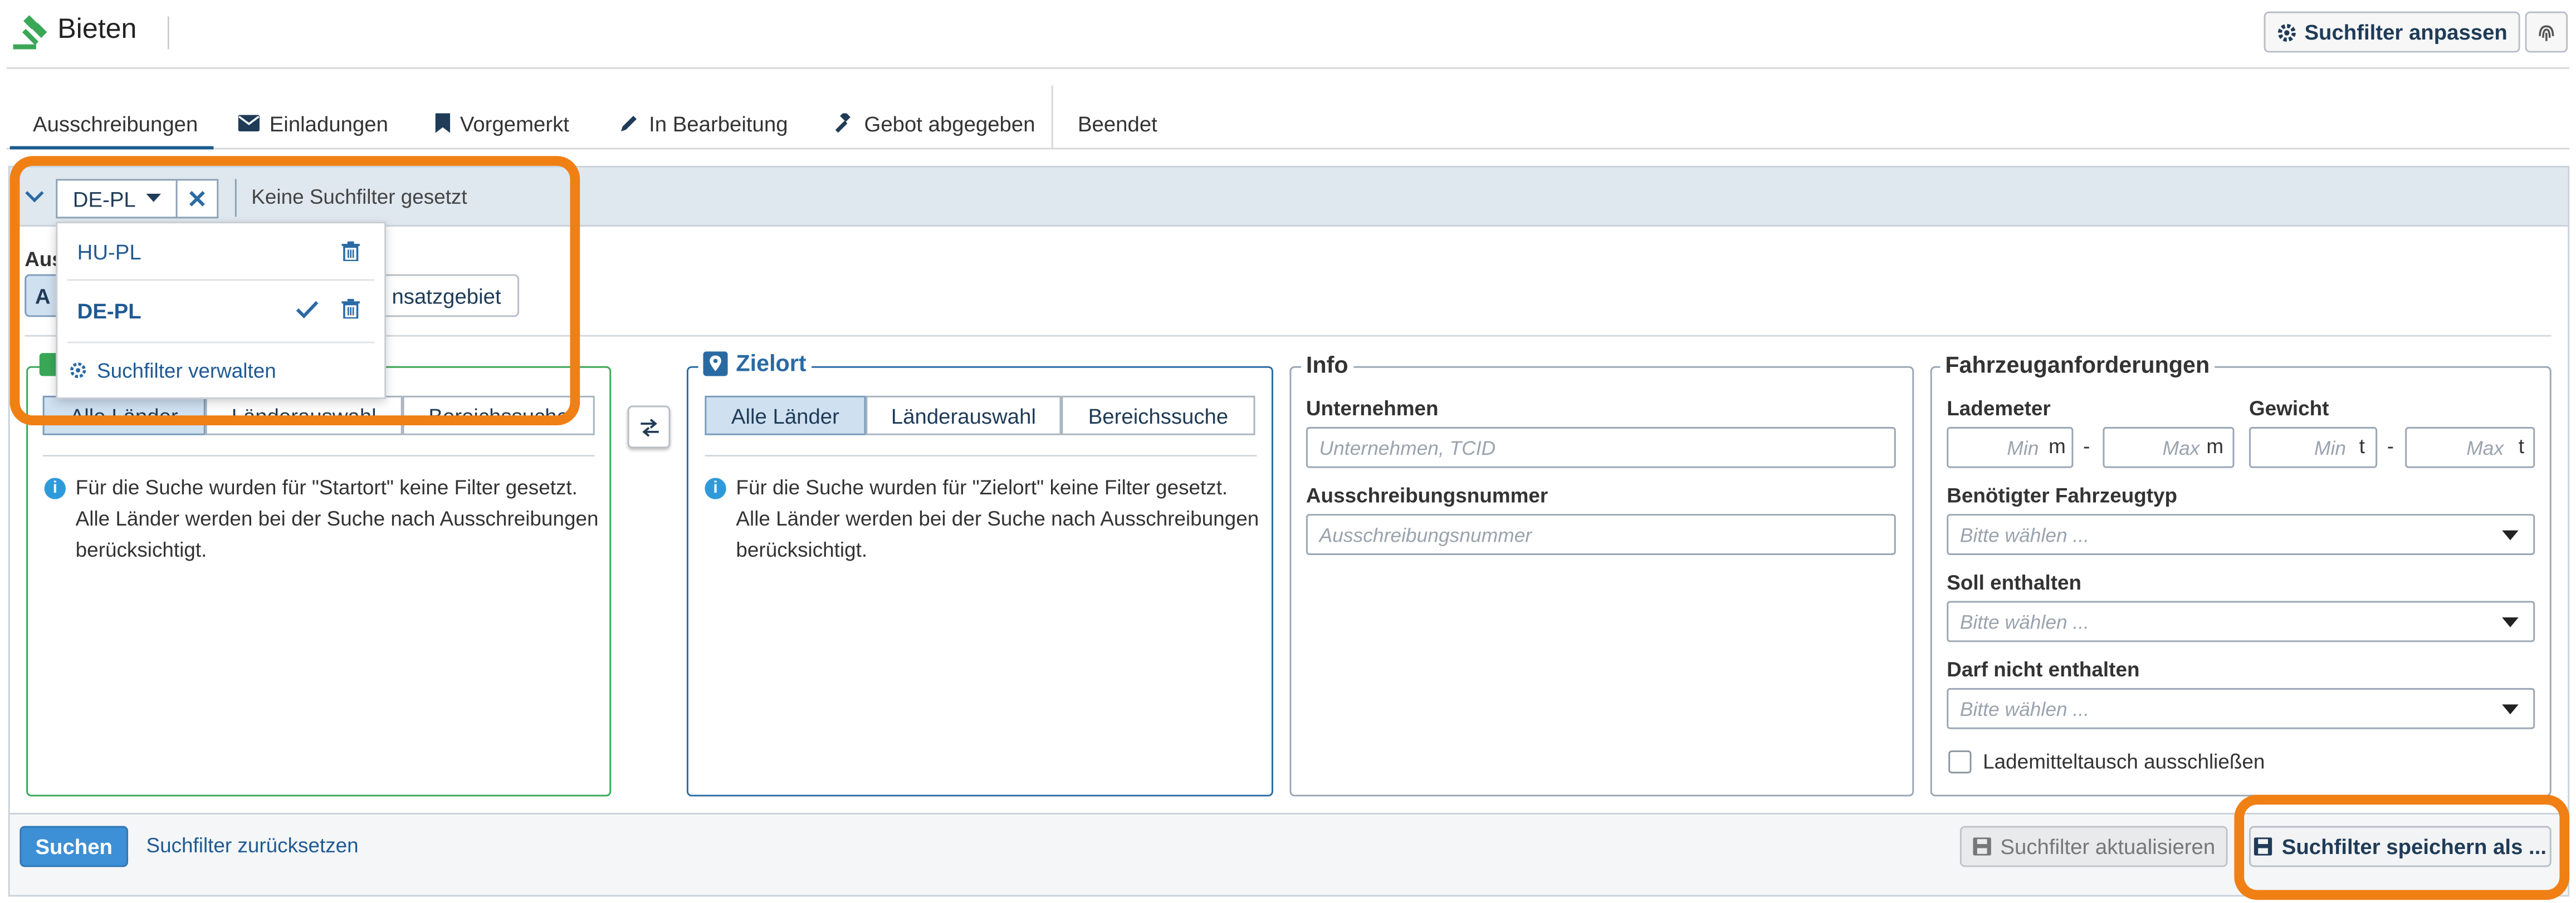 The width and height of the screenshot is (2576, 903). Describe the element at coordinates (2077, 364) in the screenshot. I see `vehicle-legend: Fahrzeuganforderungen` at that location.